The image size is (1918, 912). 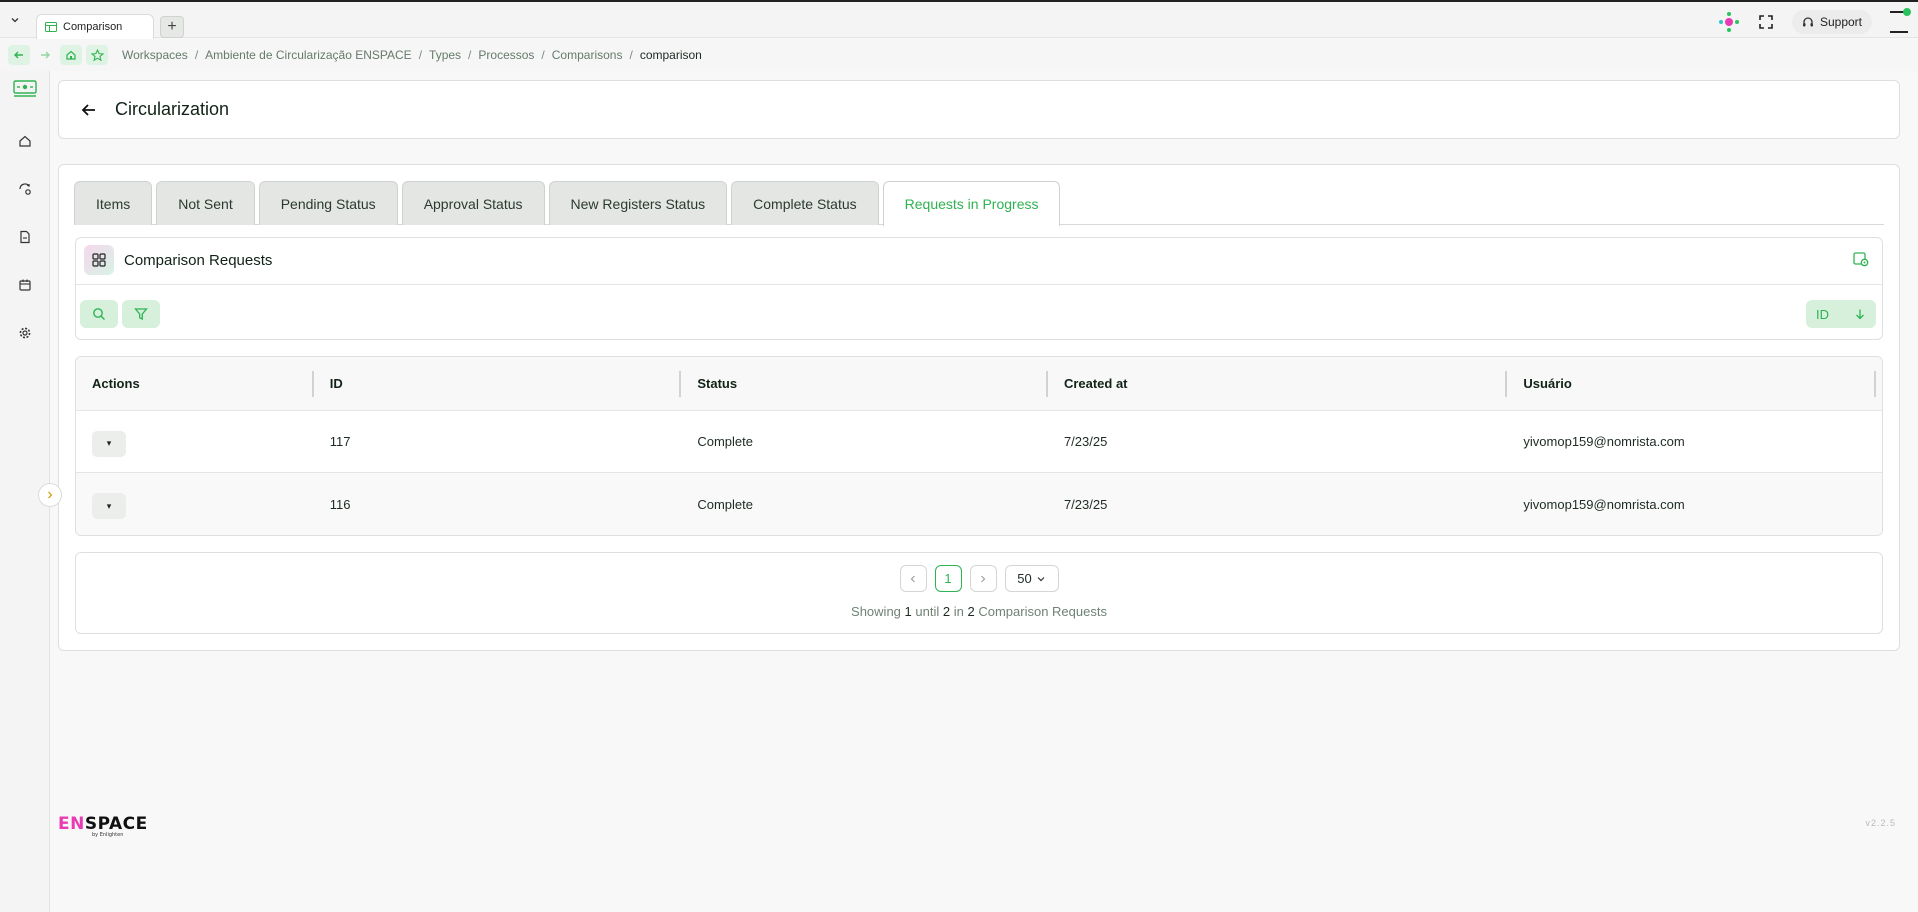 I want to click on enspace-logo: ENSPACE by Enlighten, so click(x=103, y=826).